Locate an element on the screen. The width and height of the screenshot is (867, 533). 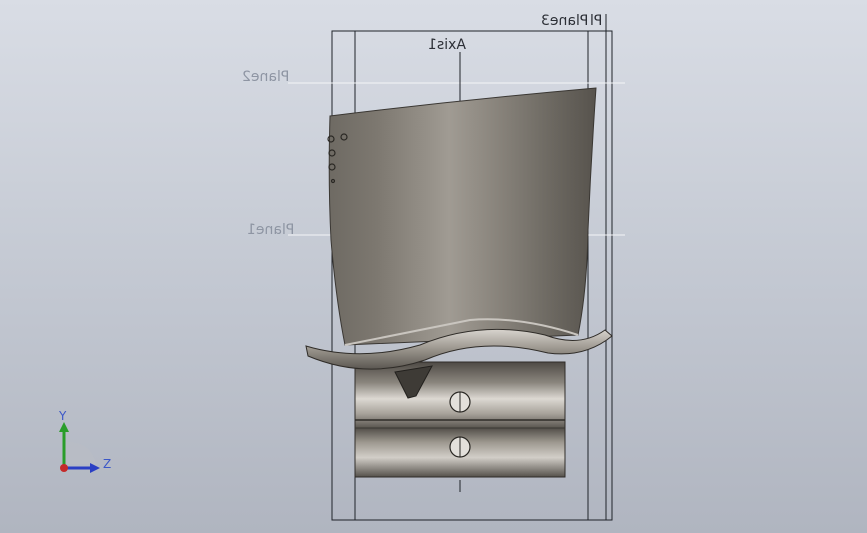
plane-overlap-label: Pl is located at coordinates (596, 21).